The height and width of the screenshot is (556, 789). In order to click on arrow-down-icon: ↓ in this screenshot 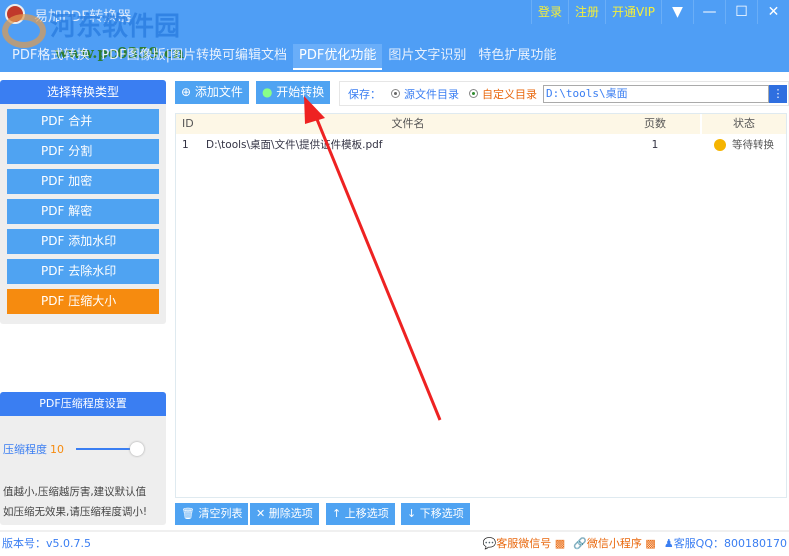, I will do `click(413, 513)`.